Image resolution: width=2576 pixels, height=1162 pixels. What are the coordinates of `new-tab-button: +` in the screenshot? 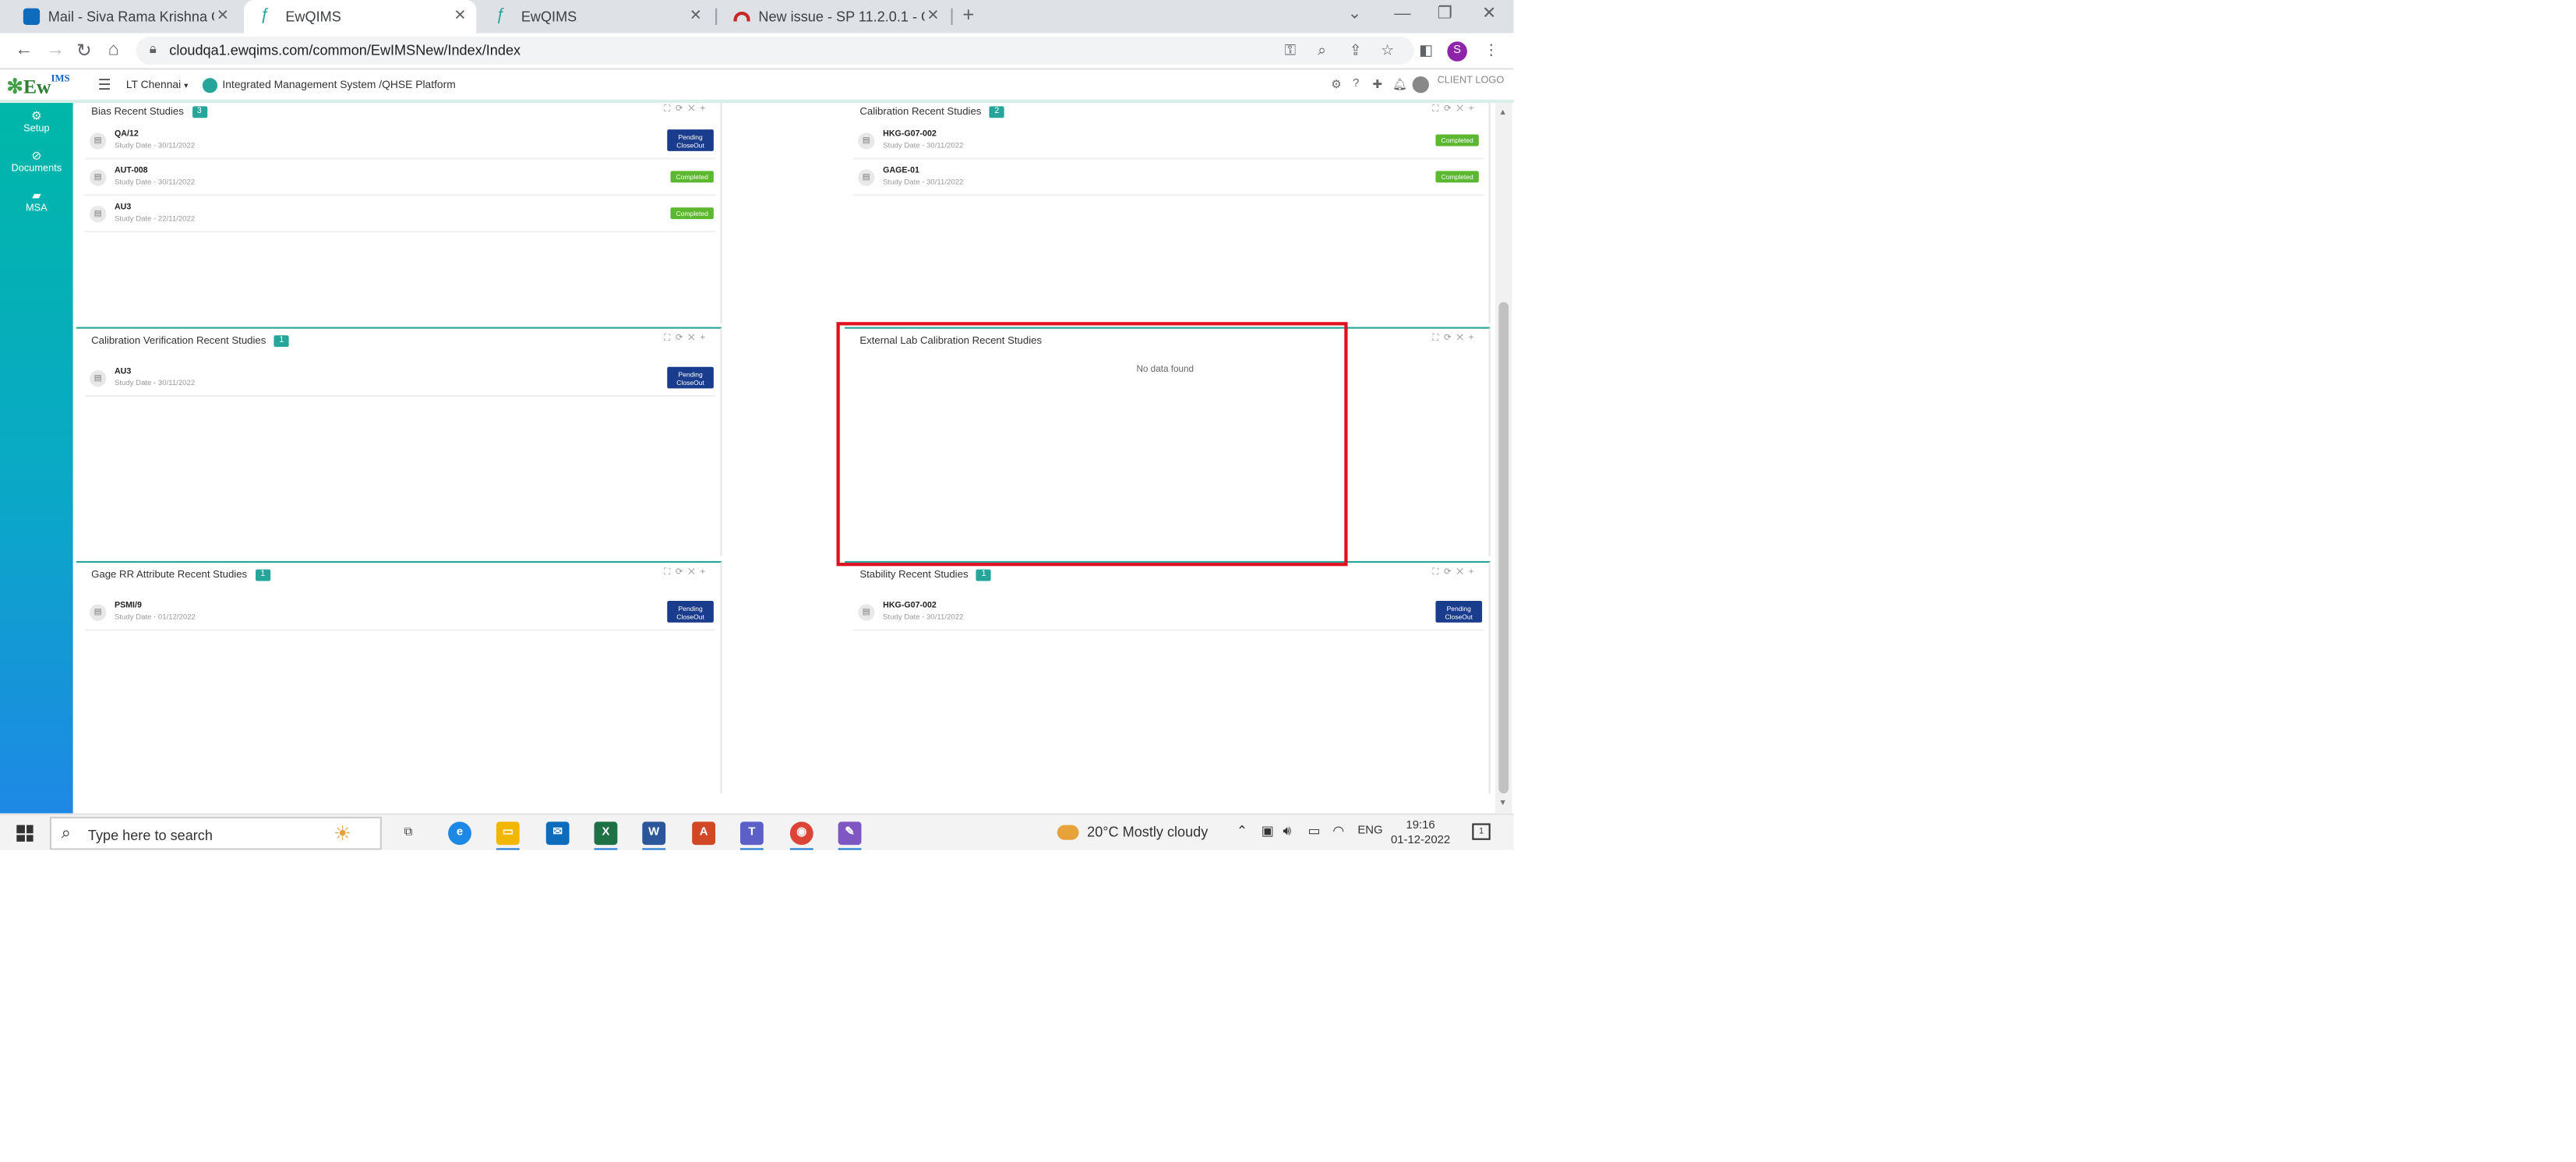 It's located at (968, 14).